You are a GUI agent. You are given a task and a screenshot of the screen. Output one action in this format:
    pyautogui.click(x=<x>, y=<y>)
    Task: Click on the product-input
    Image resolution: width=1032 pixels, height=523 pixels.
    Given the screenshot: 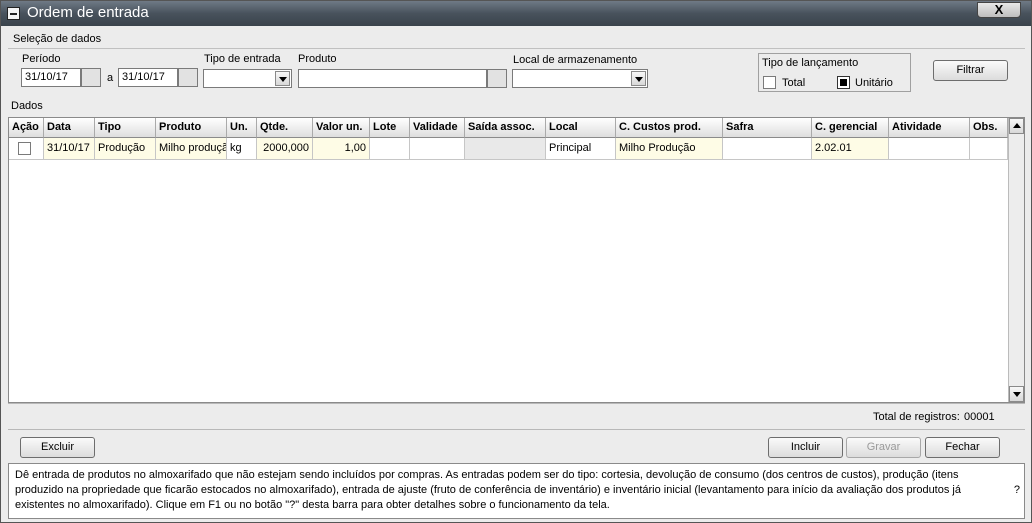 What is the action you would take?
    pyautogui.click(x=392, y=78)
    